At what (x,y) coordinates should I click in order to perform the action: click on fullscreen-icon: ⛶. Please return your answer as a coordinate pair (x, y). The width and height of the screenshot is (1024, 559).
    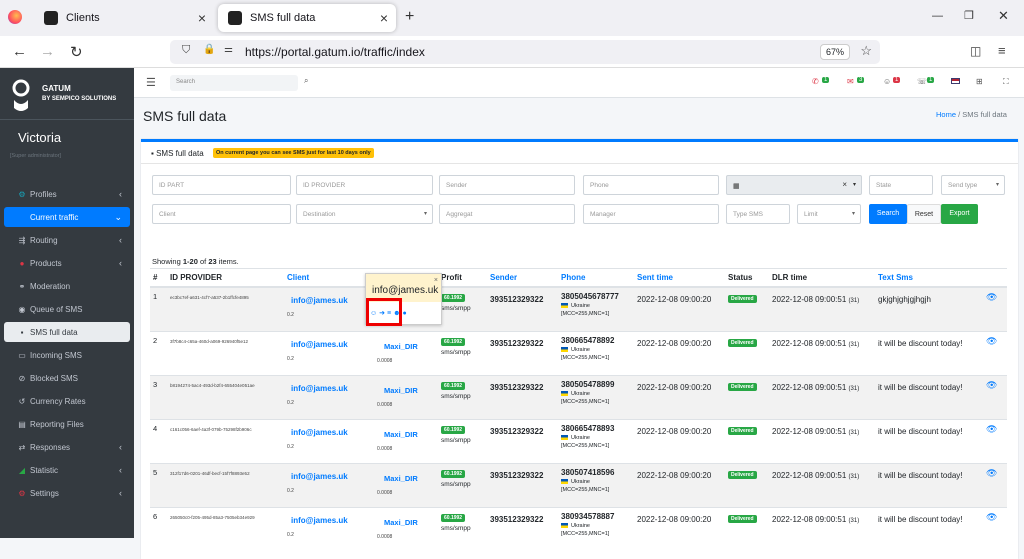
    Looking at the image, I should click on (1006, 82).